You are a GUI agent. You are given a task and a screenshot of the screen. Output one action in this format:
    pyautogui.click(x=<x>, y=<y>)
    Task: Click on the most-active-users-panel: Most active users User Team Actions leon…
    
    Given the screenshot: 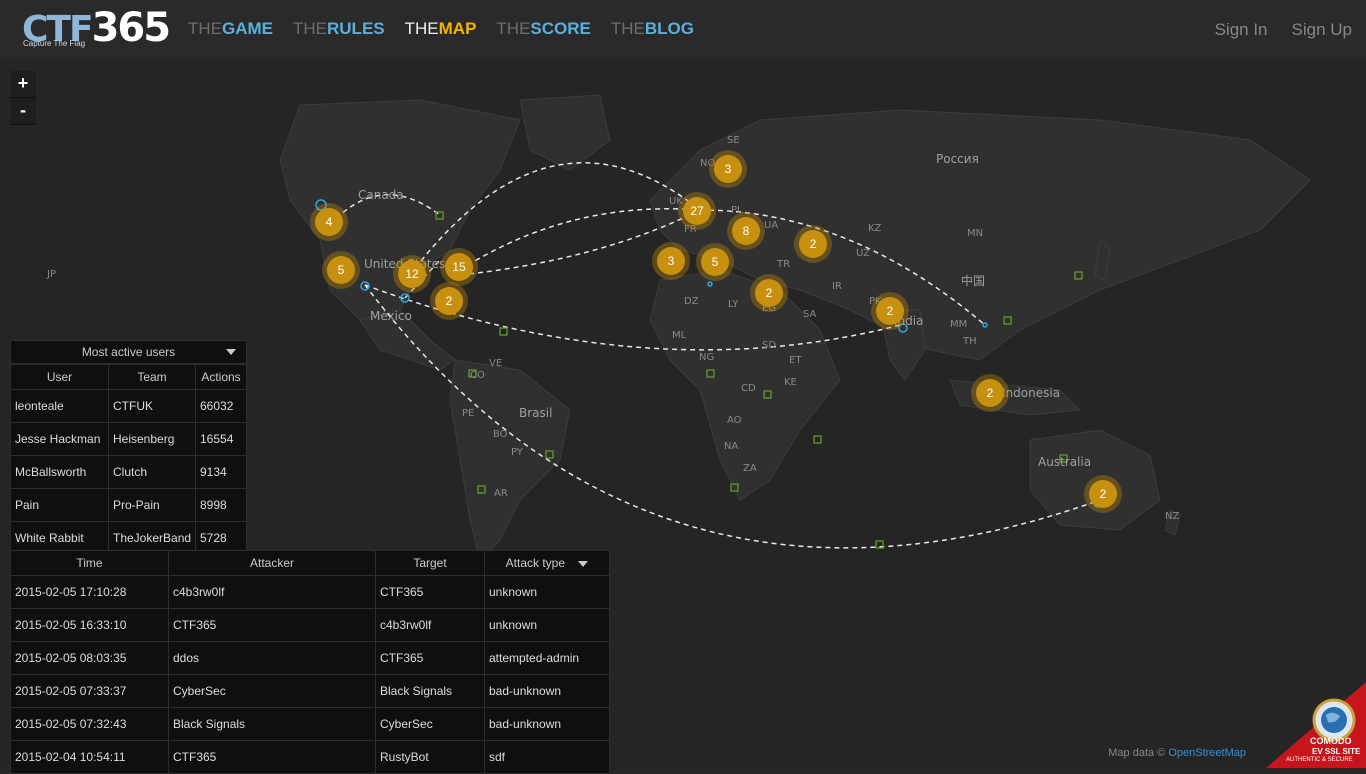 What is the action you would take?
    pyautogui.click(x=128, y=447)
    